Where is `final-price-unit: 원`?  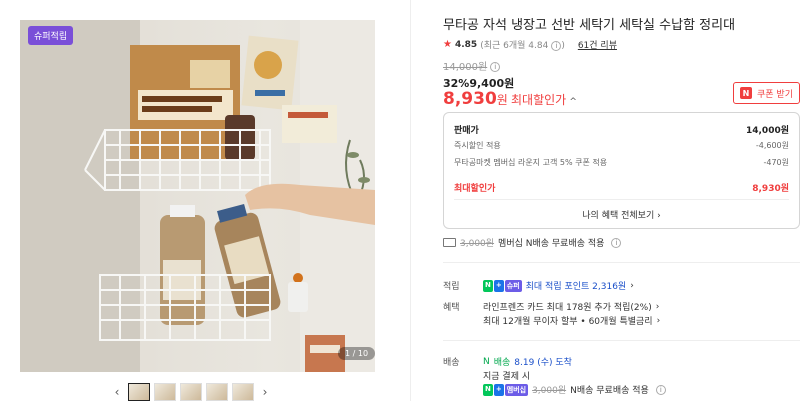
final-price-unit: 원 is located at coordinates (502, 100).